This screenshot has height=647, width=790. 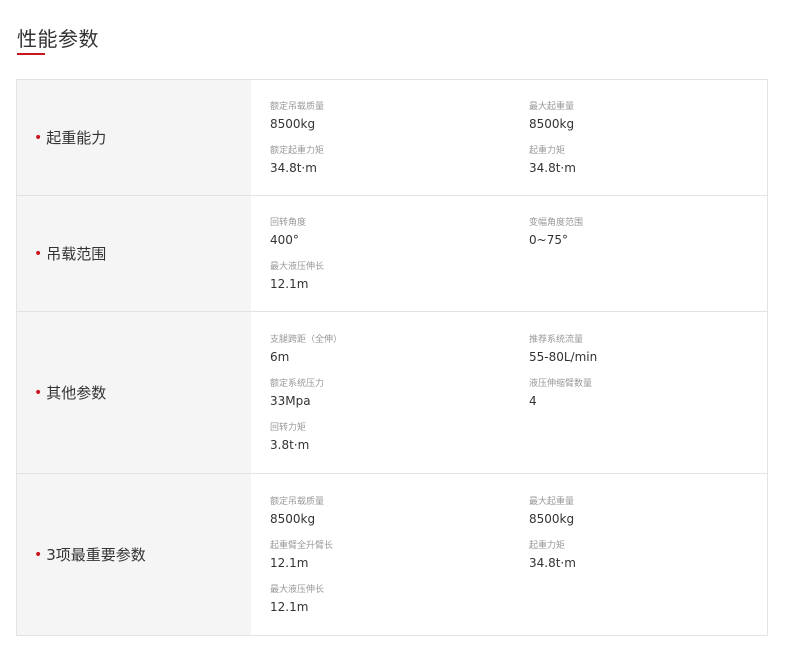 What do you see at coordinates (548, 240) in the screenshot?
I see `param-value: 0~75°` at bounding box center [548, 240].